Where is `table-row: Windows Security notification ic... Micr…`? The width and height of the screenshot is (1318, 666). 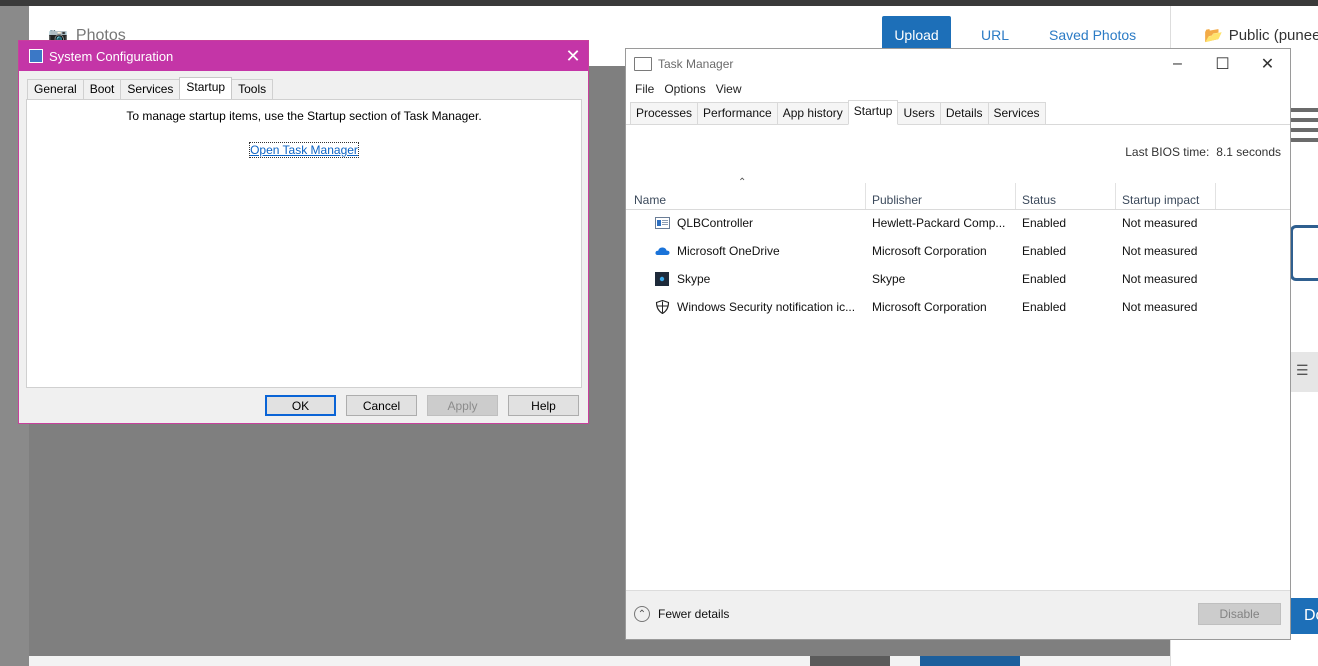 table-row: Windows Security notification ic... Micr… is located at coordinates (958, 307).